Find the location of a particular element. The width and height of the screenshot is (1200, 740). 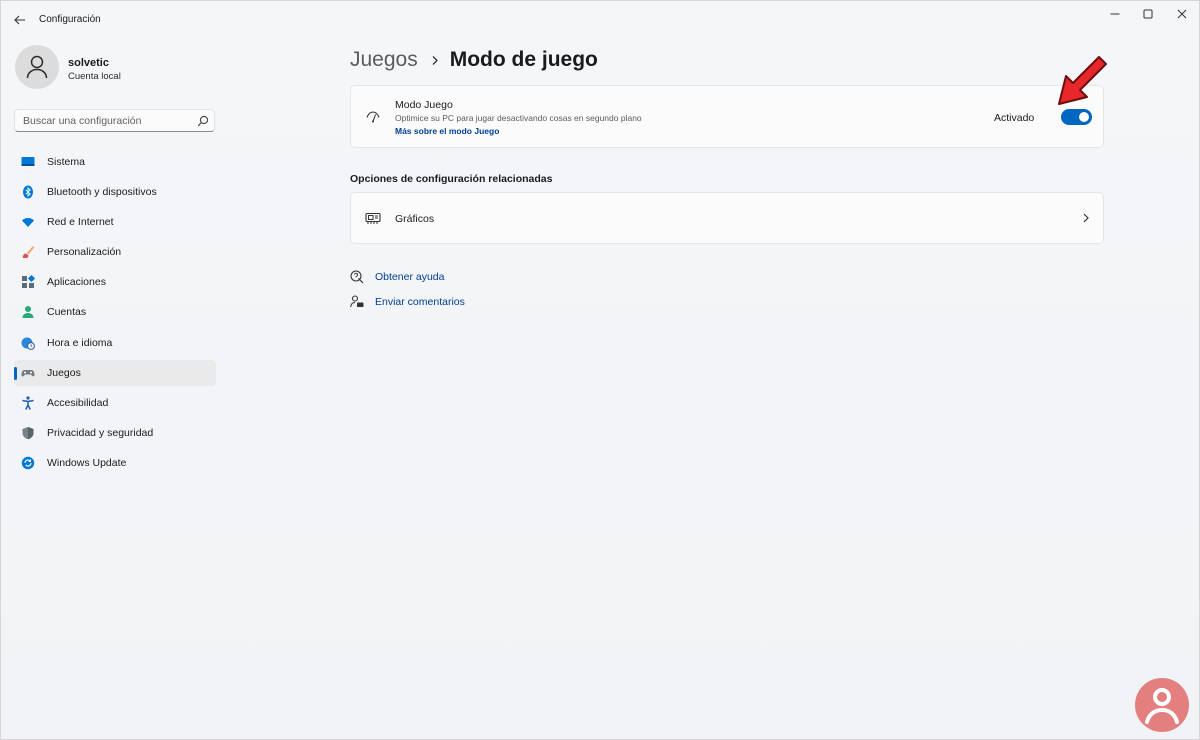

game-mode-title: Modo Juego is located at coordinates (424, 105).